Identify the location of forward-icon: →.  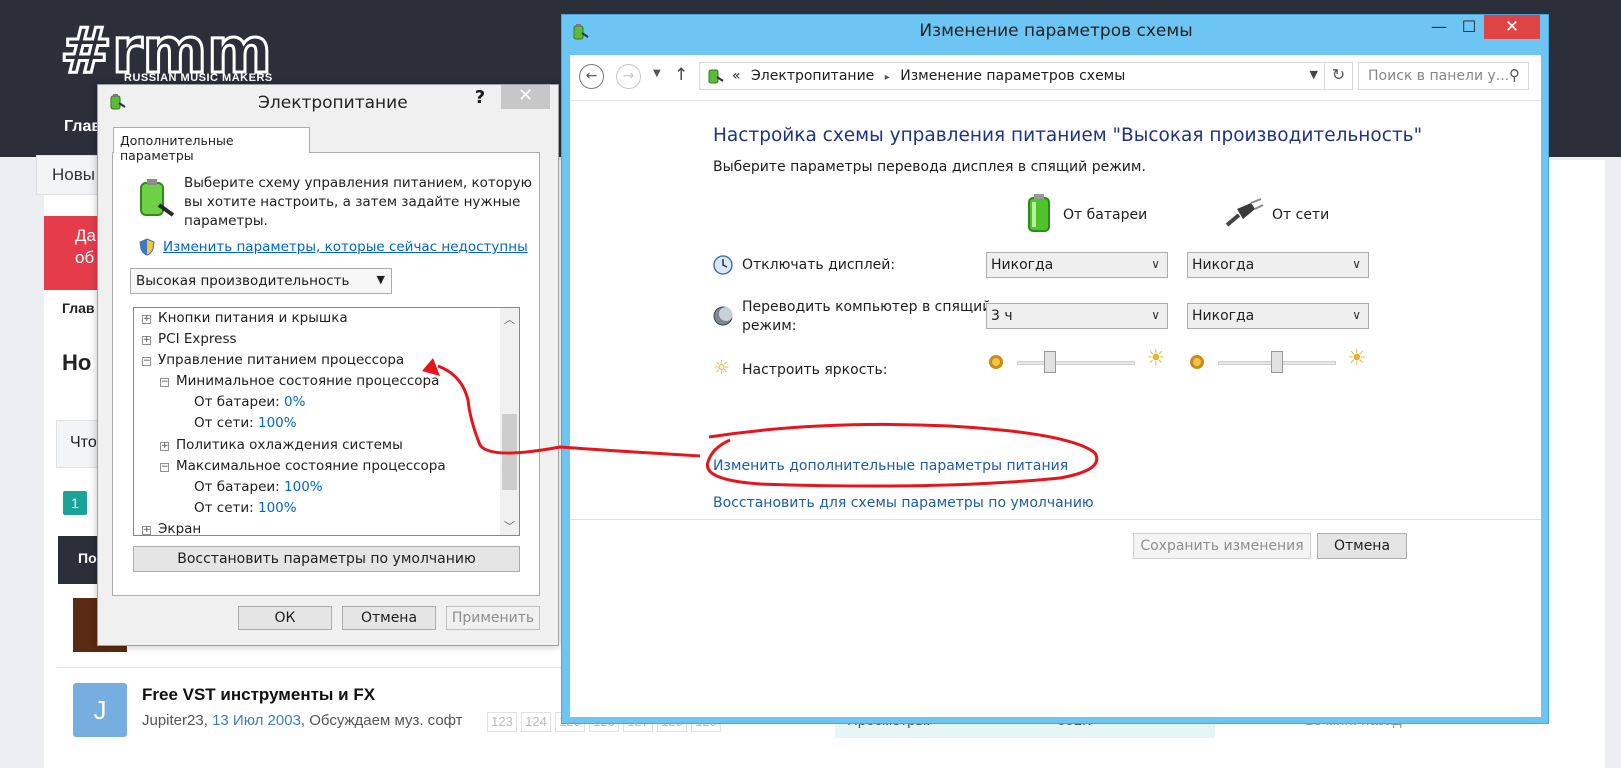
(628, 76).